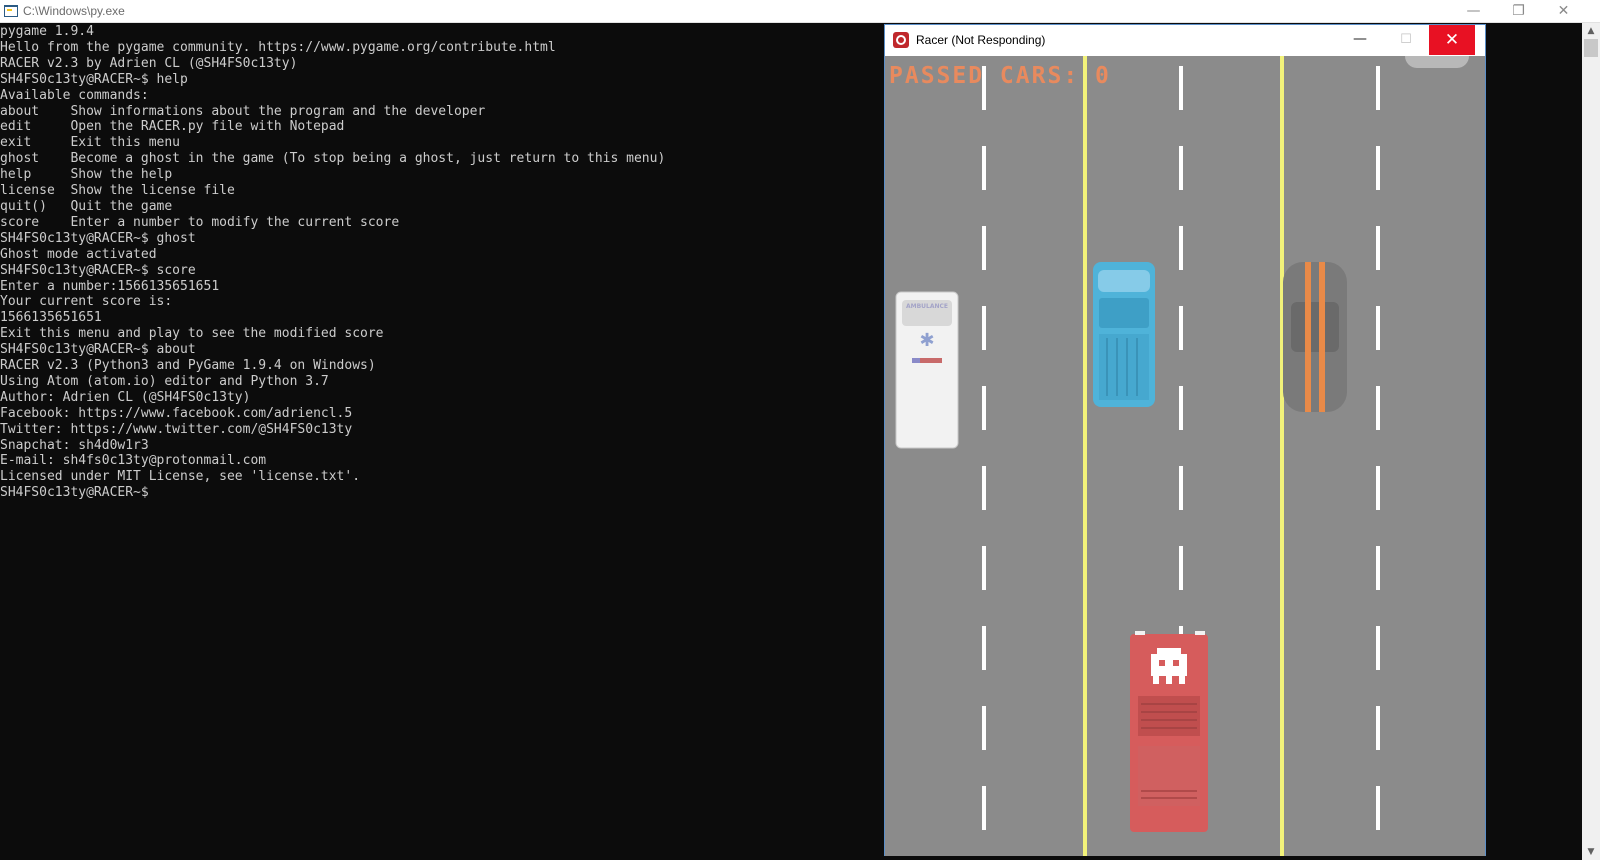  Describe the element at coordinates (1282, 456) in the screenshot. I see `center-line-right` at that location.